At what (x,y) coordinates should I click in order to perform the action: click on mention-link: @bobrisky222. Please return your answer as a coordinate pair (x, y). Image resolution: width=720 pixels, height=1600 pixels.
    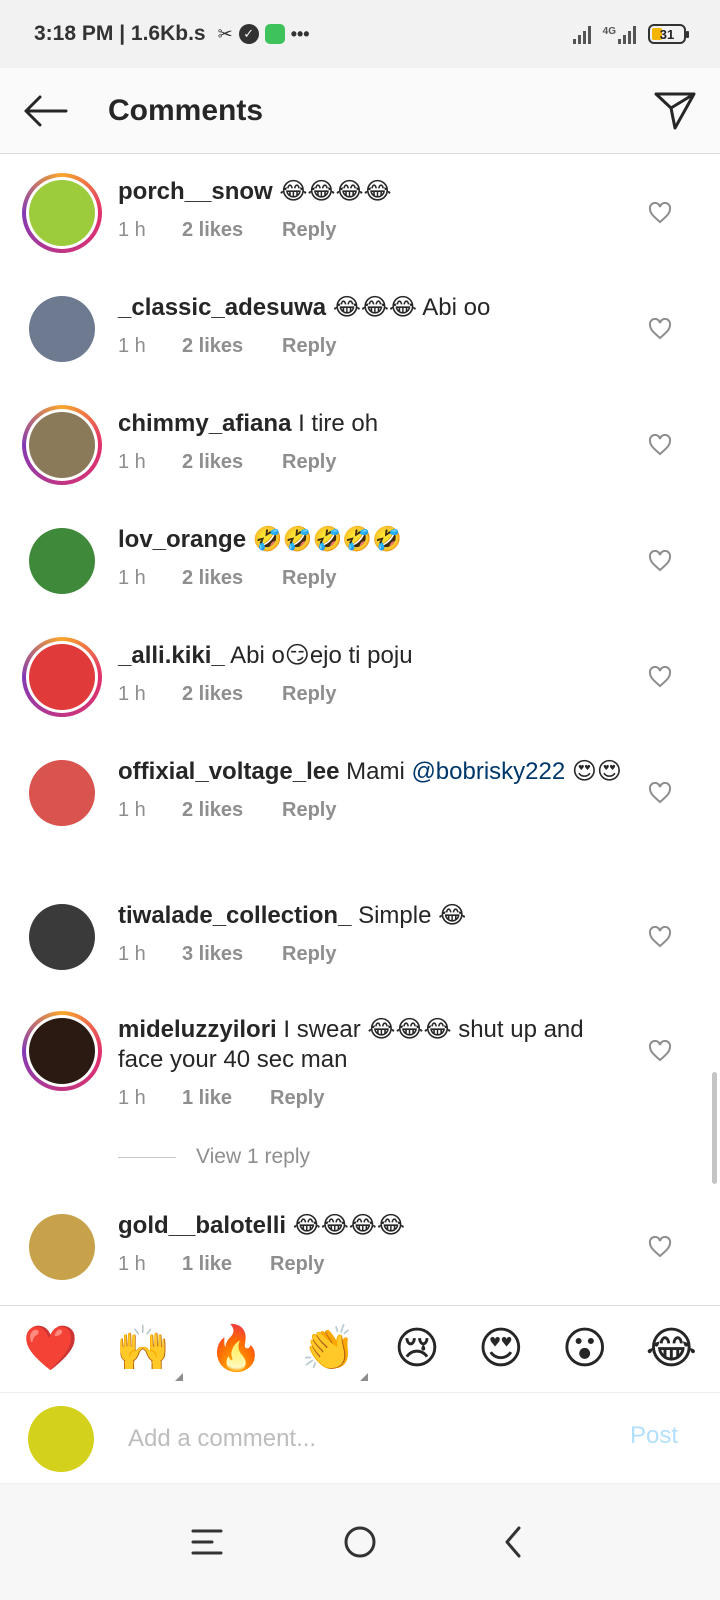
    Looking at the image, I should click on (488, 771).